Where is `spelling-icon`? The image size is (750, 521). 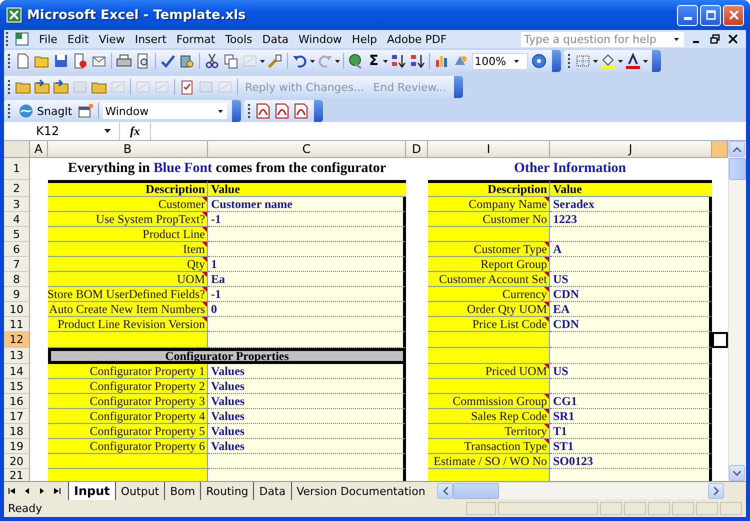 spelling-icon is located at coordinates (168, 61).